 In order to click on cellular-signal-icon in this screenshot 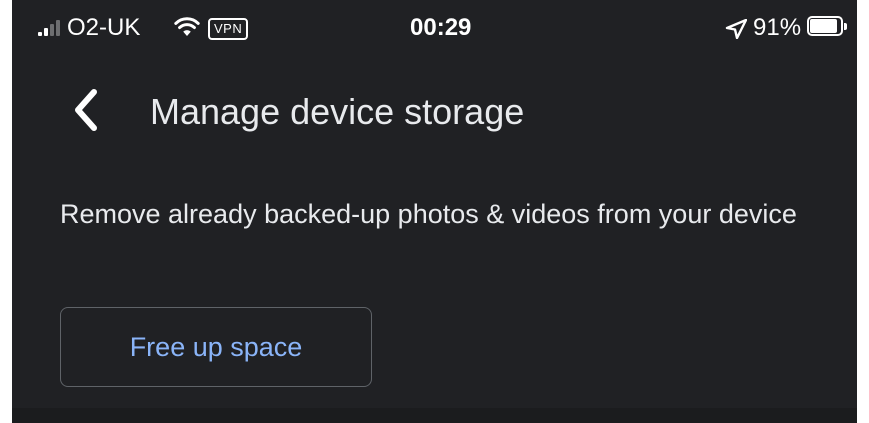, I will do `click(50, 28)`.